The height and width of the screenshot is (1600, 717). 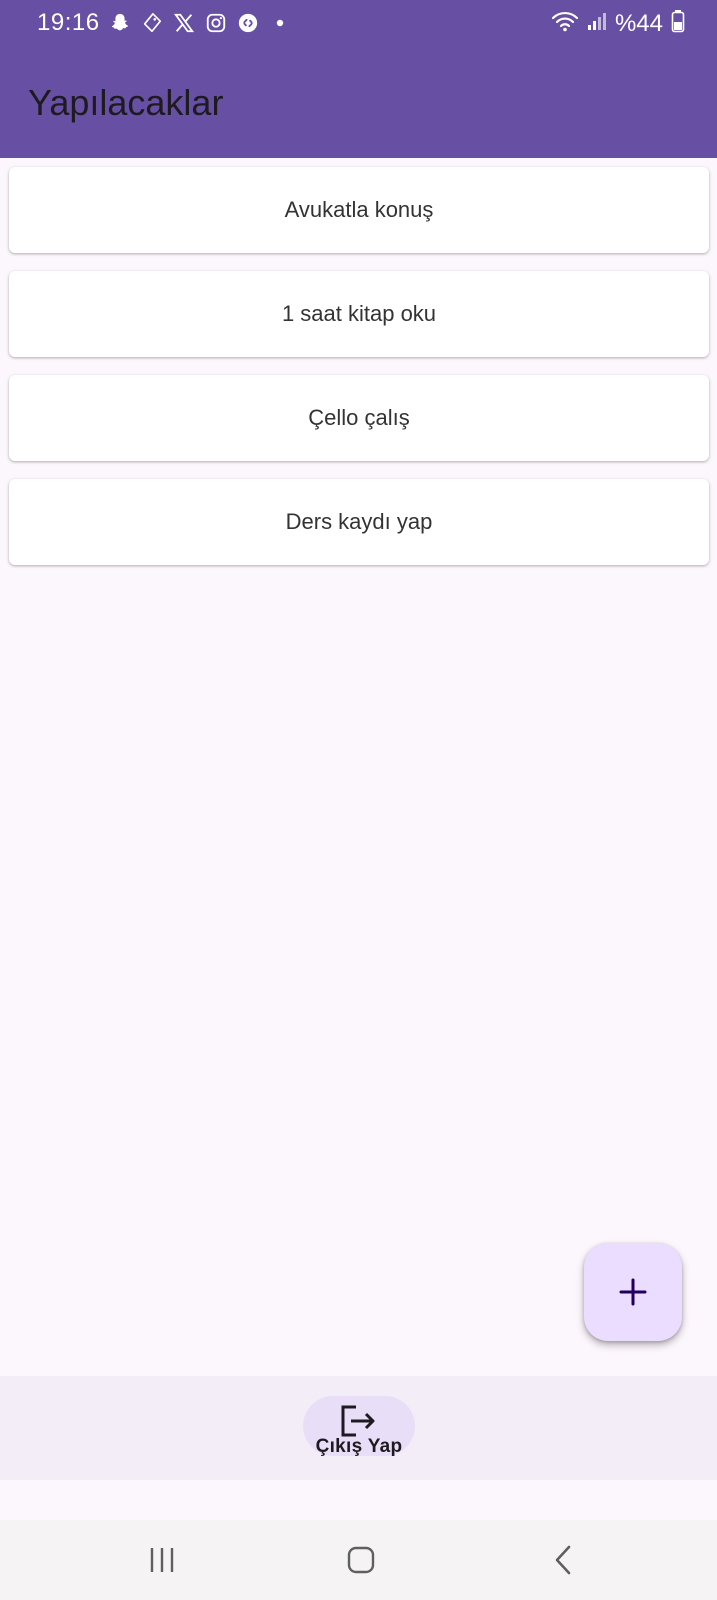 I want to click on logout-label: Çıkış Yap, so click(x=359, y=1446).